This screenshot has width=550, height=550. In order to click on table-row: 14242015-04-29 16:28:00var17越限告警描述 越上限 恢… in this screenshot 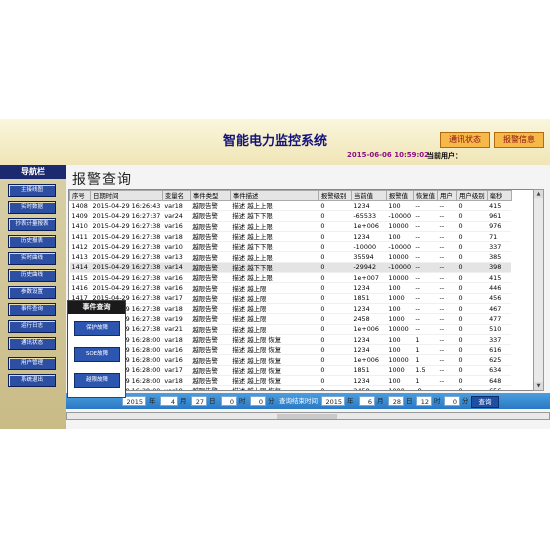, I will do `click(290, 371)`.